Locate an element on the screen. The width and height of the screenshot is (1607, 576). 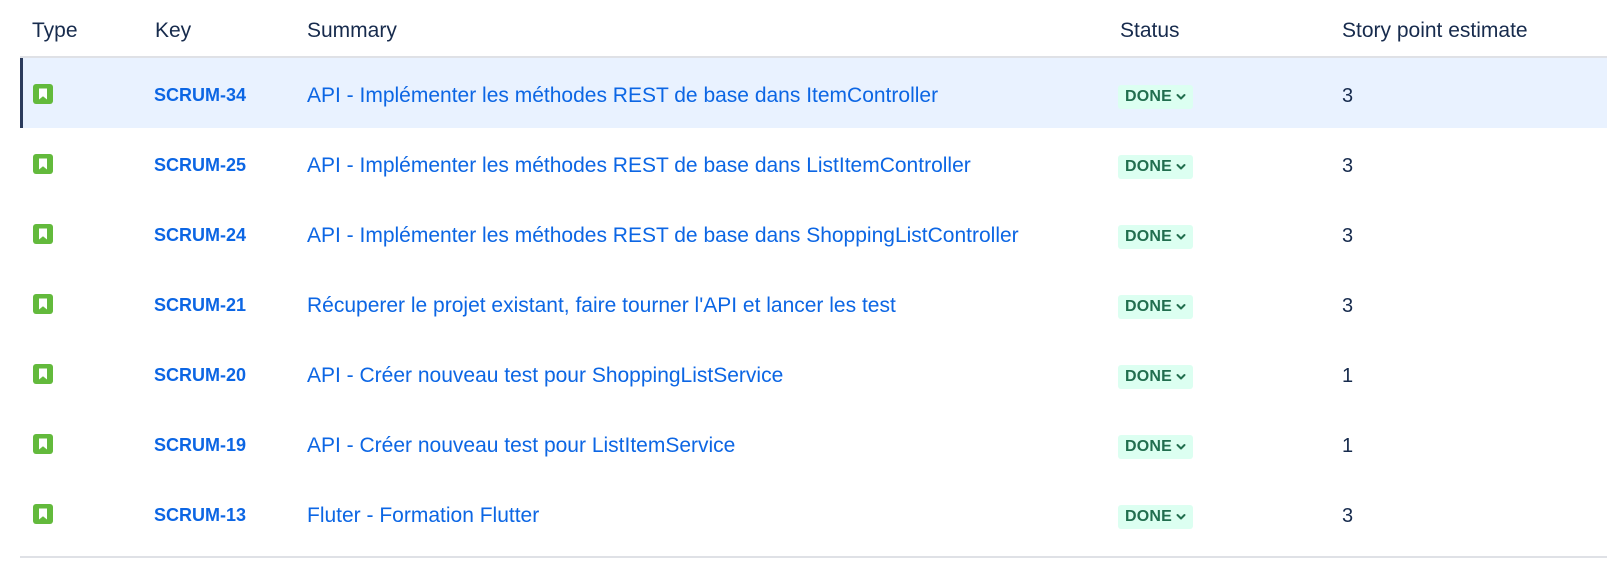
issue-key-link: SCRUM-34 is located at coordinates (200, 95).